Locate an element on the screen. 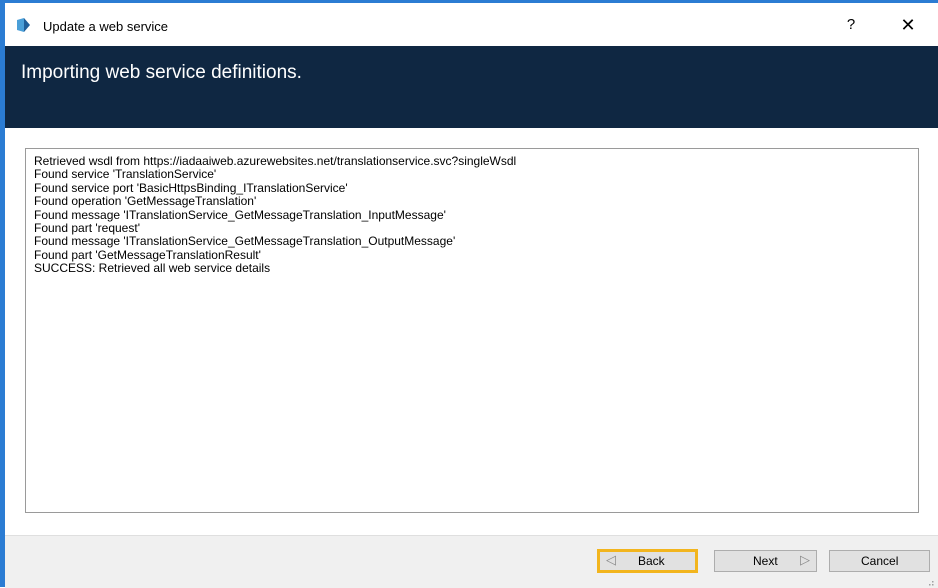 Image resolution: width=938 pixels, height=588 pixels. log-line: Found service 'TranslationService' is located at coordinates (125, 174).